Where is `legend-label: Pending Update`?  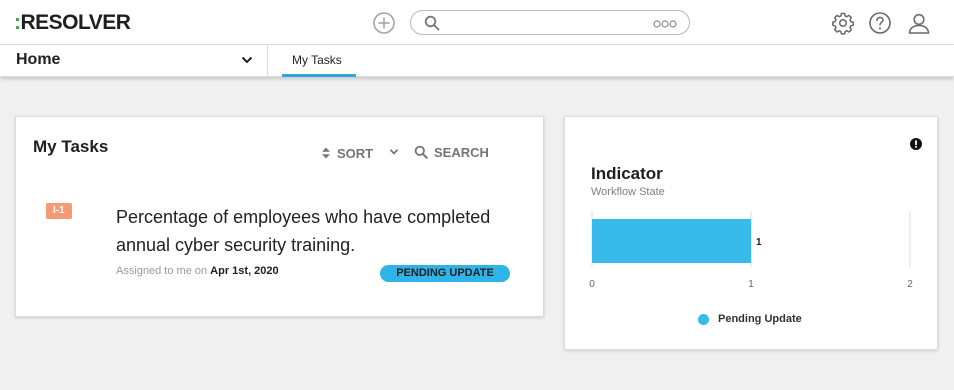
legend-label: Pending Update is located at coordinates (760, 319).